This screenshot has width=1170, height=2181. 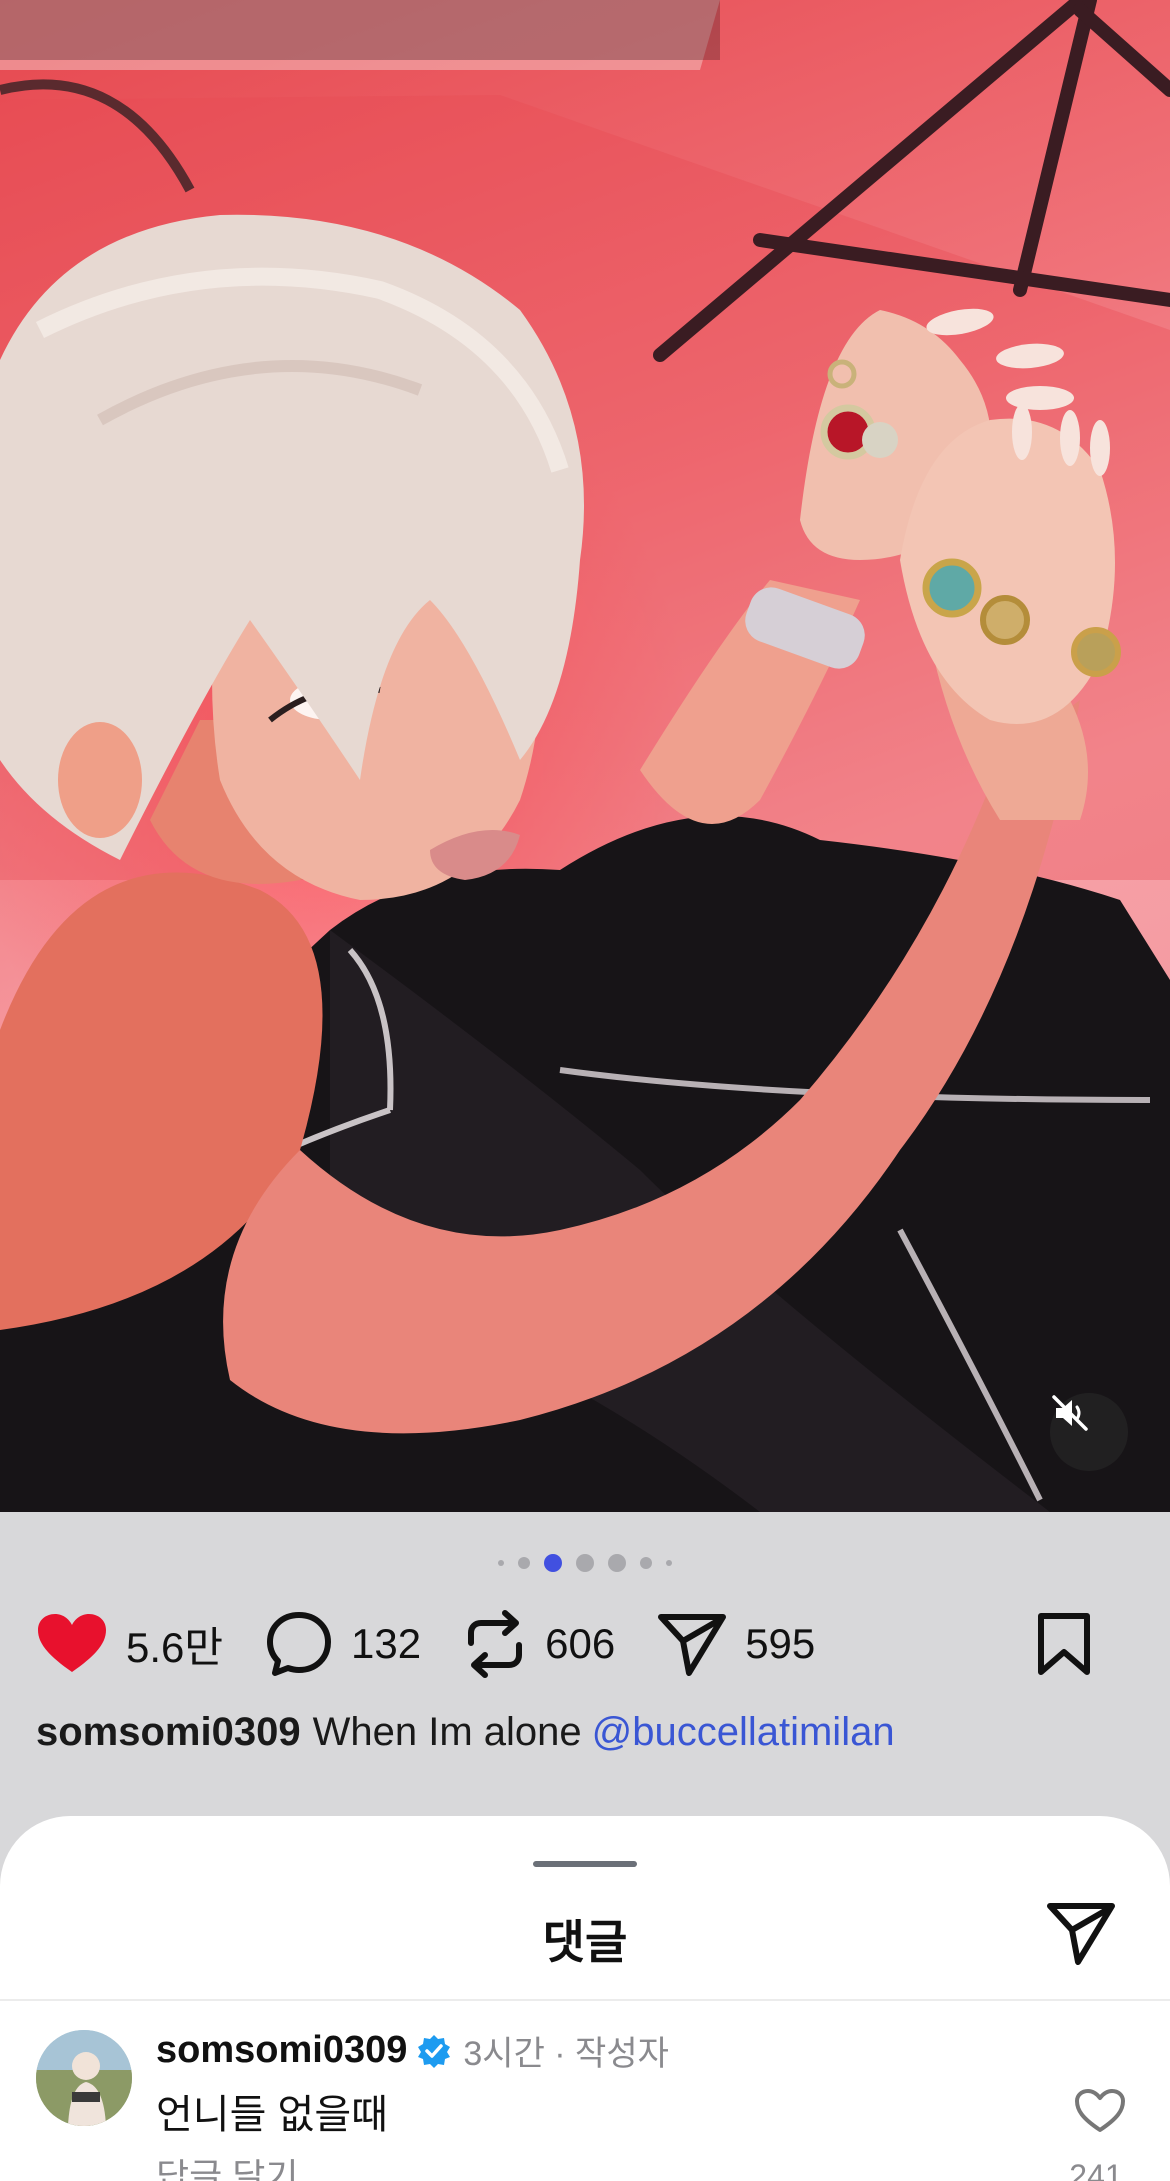 I want to click on share-button: 595, so click(x=736, y=1644).